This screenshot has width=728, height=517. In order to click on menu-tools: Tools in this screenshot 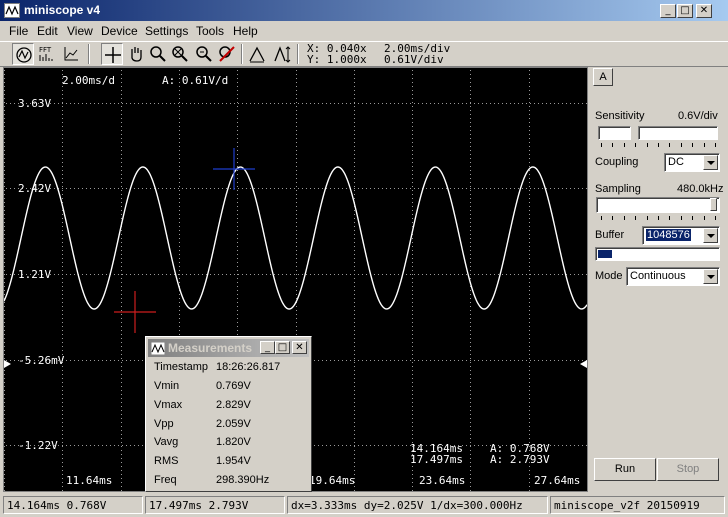, I will do `click(210, 31)`.